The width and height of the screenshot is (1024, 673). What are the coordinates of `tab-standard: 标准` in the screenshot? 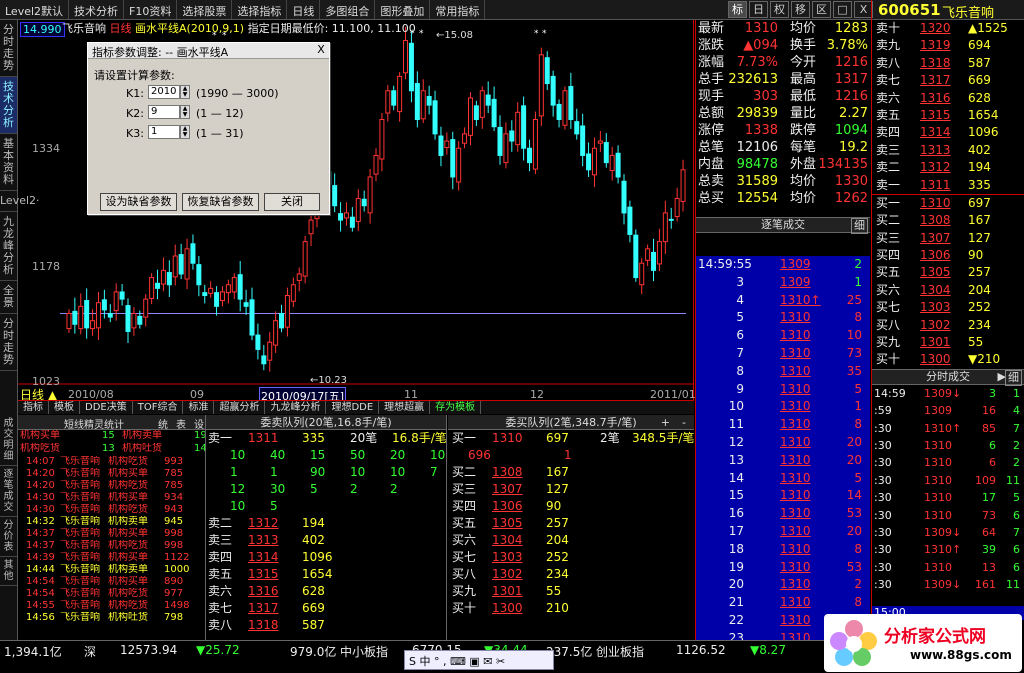 It's located at (199, 407).